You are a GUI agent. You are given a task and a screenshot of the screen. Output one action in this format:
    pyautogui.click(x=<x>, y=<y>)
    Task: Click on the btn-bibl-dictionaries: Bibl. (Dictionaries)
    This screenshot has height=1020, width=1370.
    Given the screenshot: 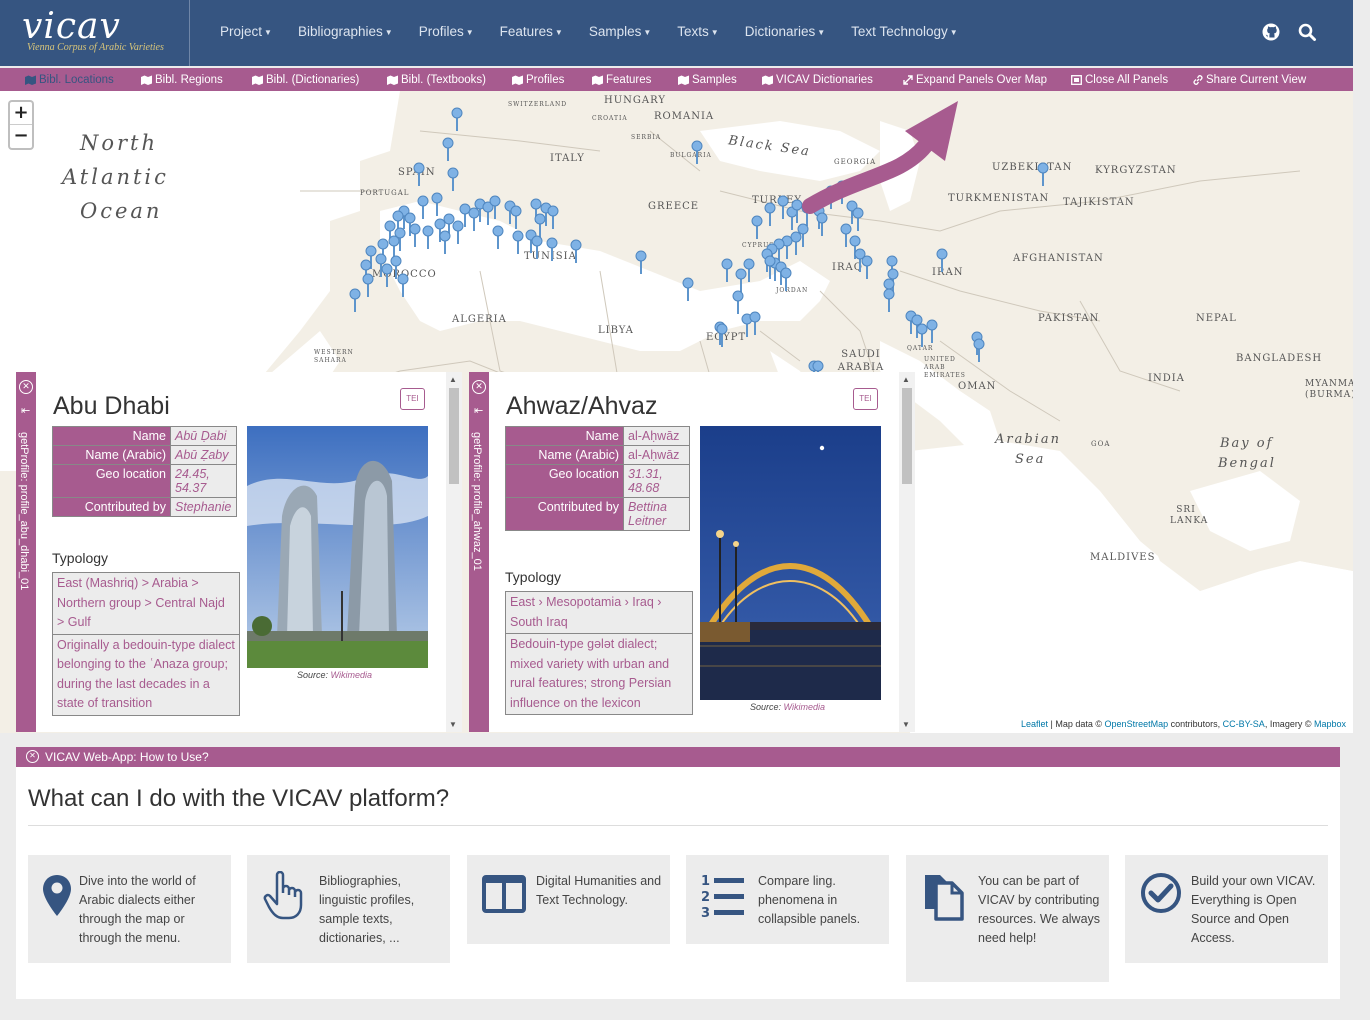 What is the action you would take?
    pyautogui.click(x=305, y=80)
    